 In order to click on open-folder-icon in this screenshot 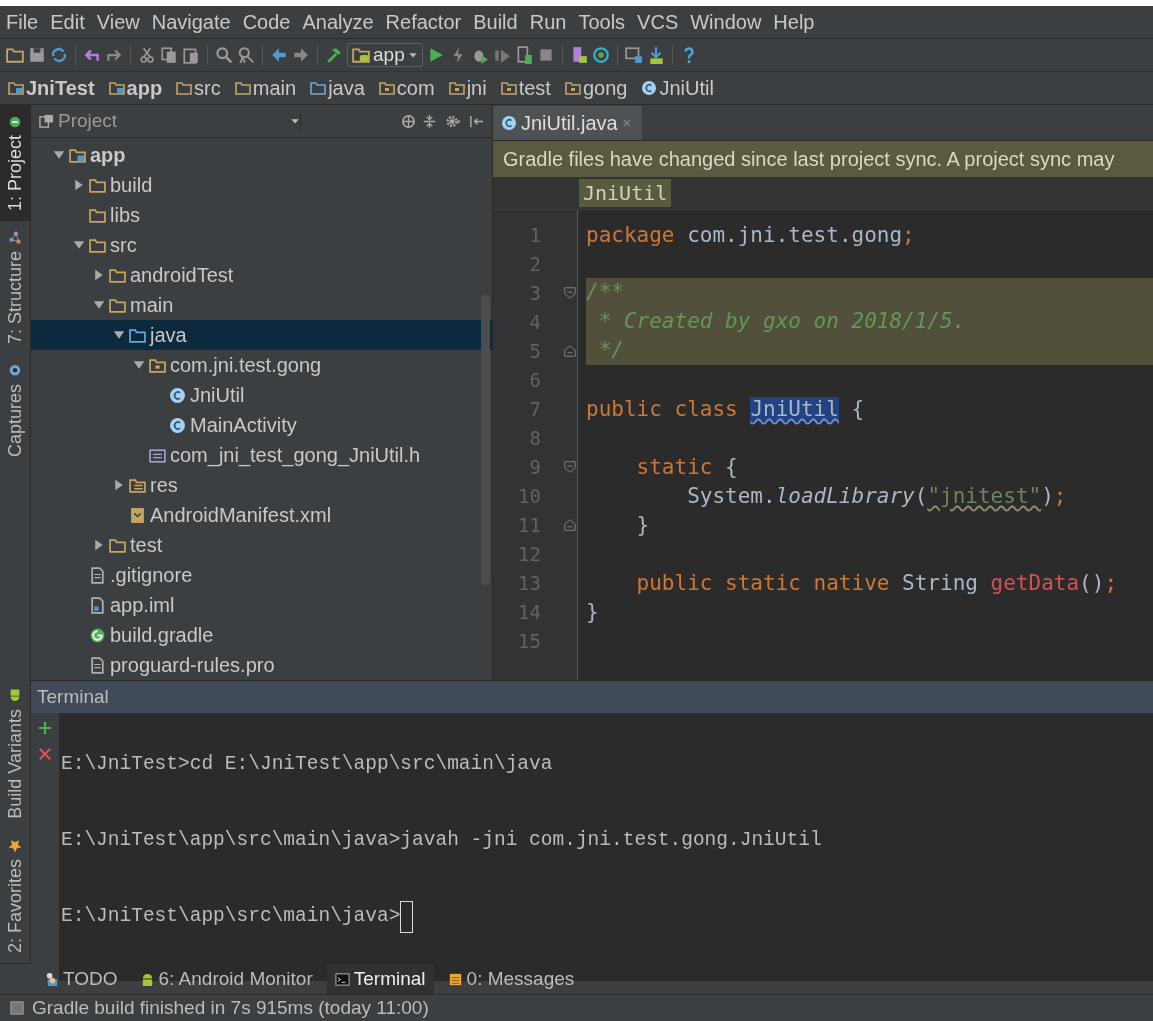, I will do `click(15, 55)`.